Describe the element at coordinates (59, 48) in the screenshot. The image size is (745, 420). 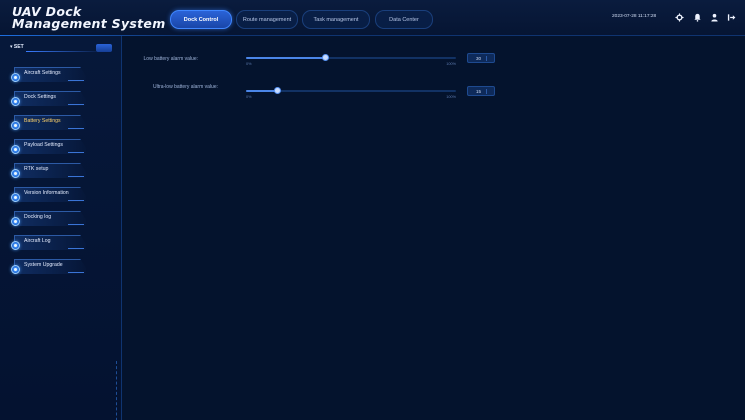
I see `sidebar-header: ▾ SET` at that location.